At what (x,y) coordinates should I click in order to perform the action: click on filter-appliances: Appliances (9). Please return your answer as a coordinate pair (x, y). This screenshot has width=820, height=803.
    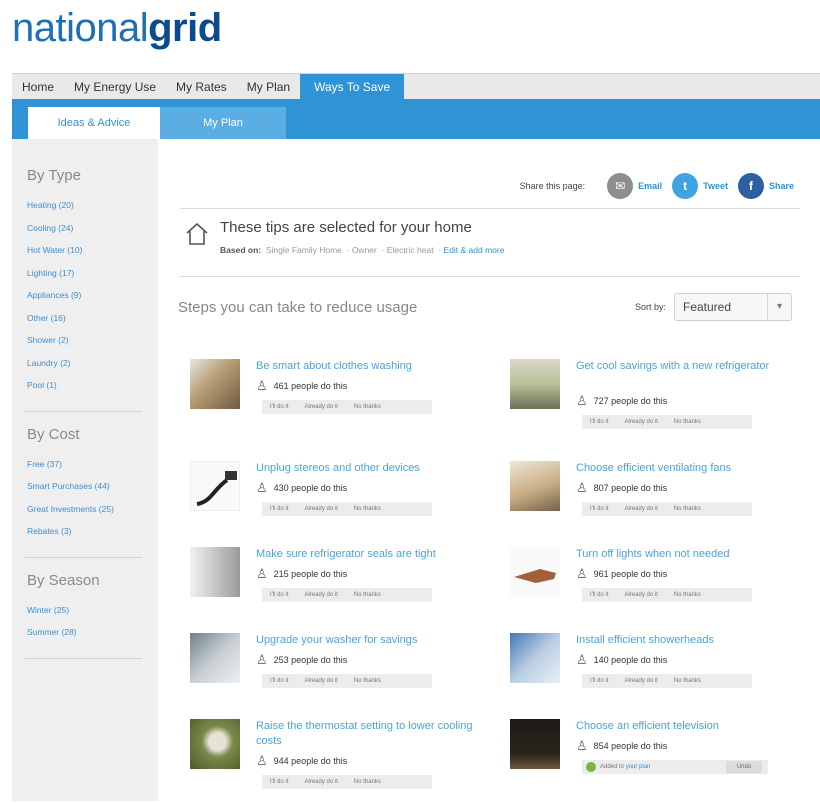
    Looking at the image, I should click on (92, 295).